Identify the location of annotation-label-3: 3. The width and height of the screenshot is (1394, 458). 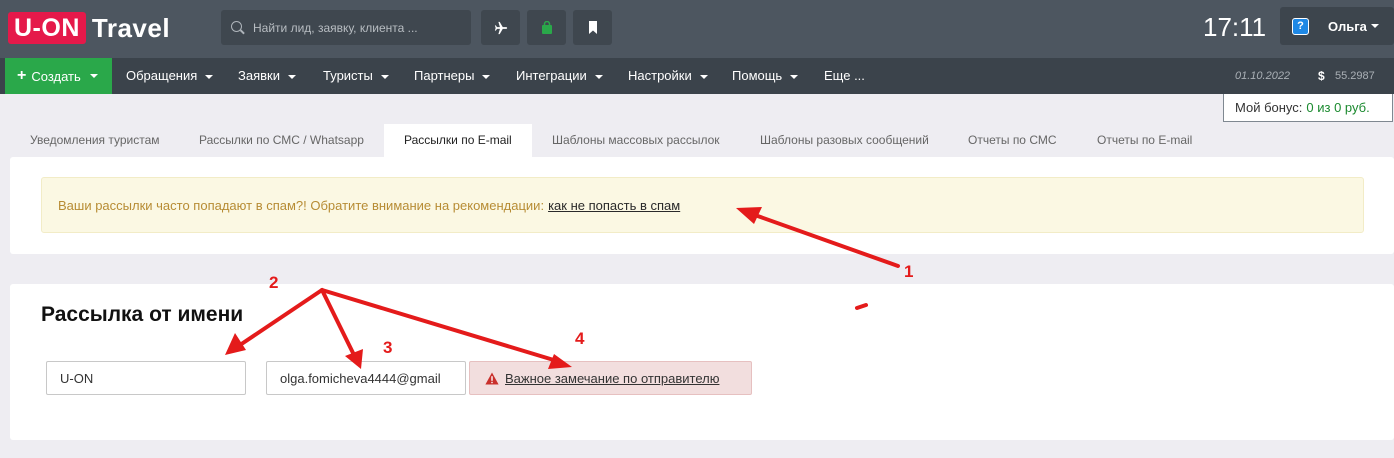
(388, 347).